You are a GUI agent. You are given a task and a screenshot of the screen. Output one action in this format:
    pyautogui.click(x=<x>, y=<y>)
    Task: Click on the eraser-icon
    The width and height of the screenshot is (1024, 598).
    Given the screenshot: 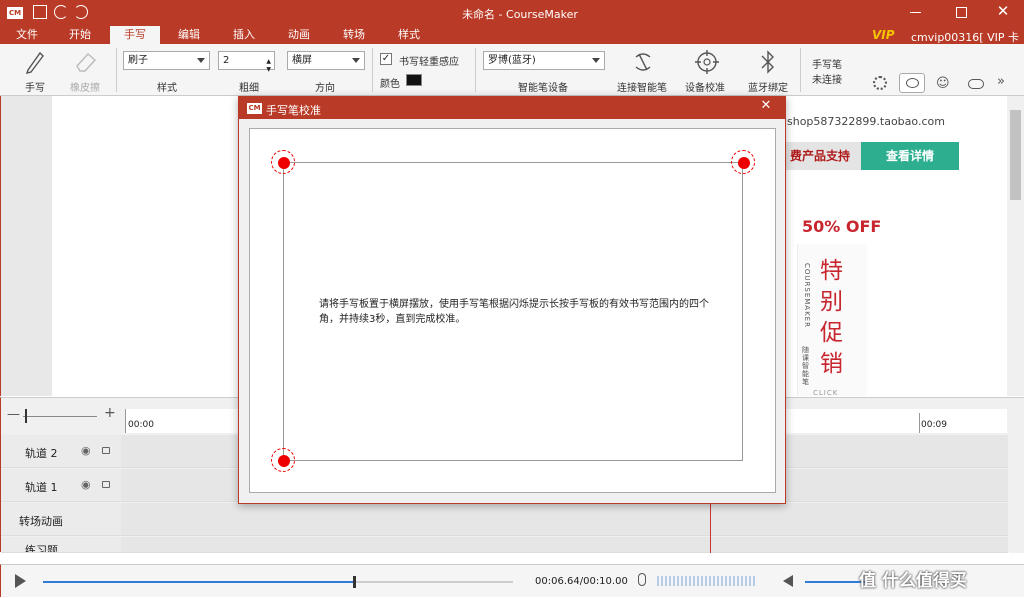 What is the action you would take?
    pyautogui.click(x=86, y=62)
    